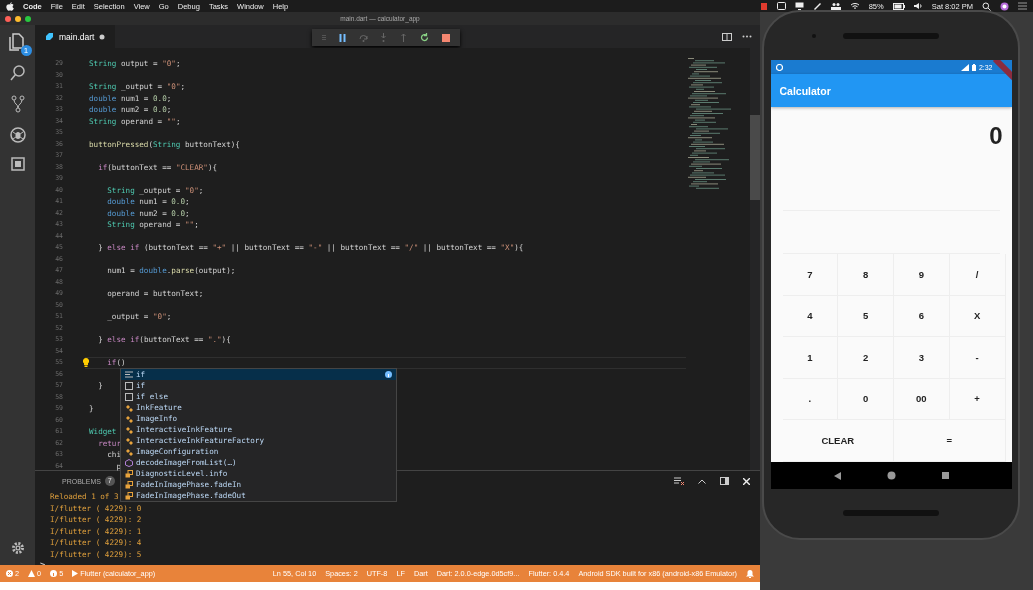 Image resolution: width=1033 pixels, height=590 pixels. I want to click on notification-badge: 1, so click(26, 50).